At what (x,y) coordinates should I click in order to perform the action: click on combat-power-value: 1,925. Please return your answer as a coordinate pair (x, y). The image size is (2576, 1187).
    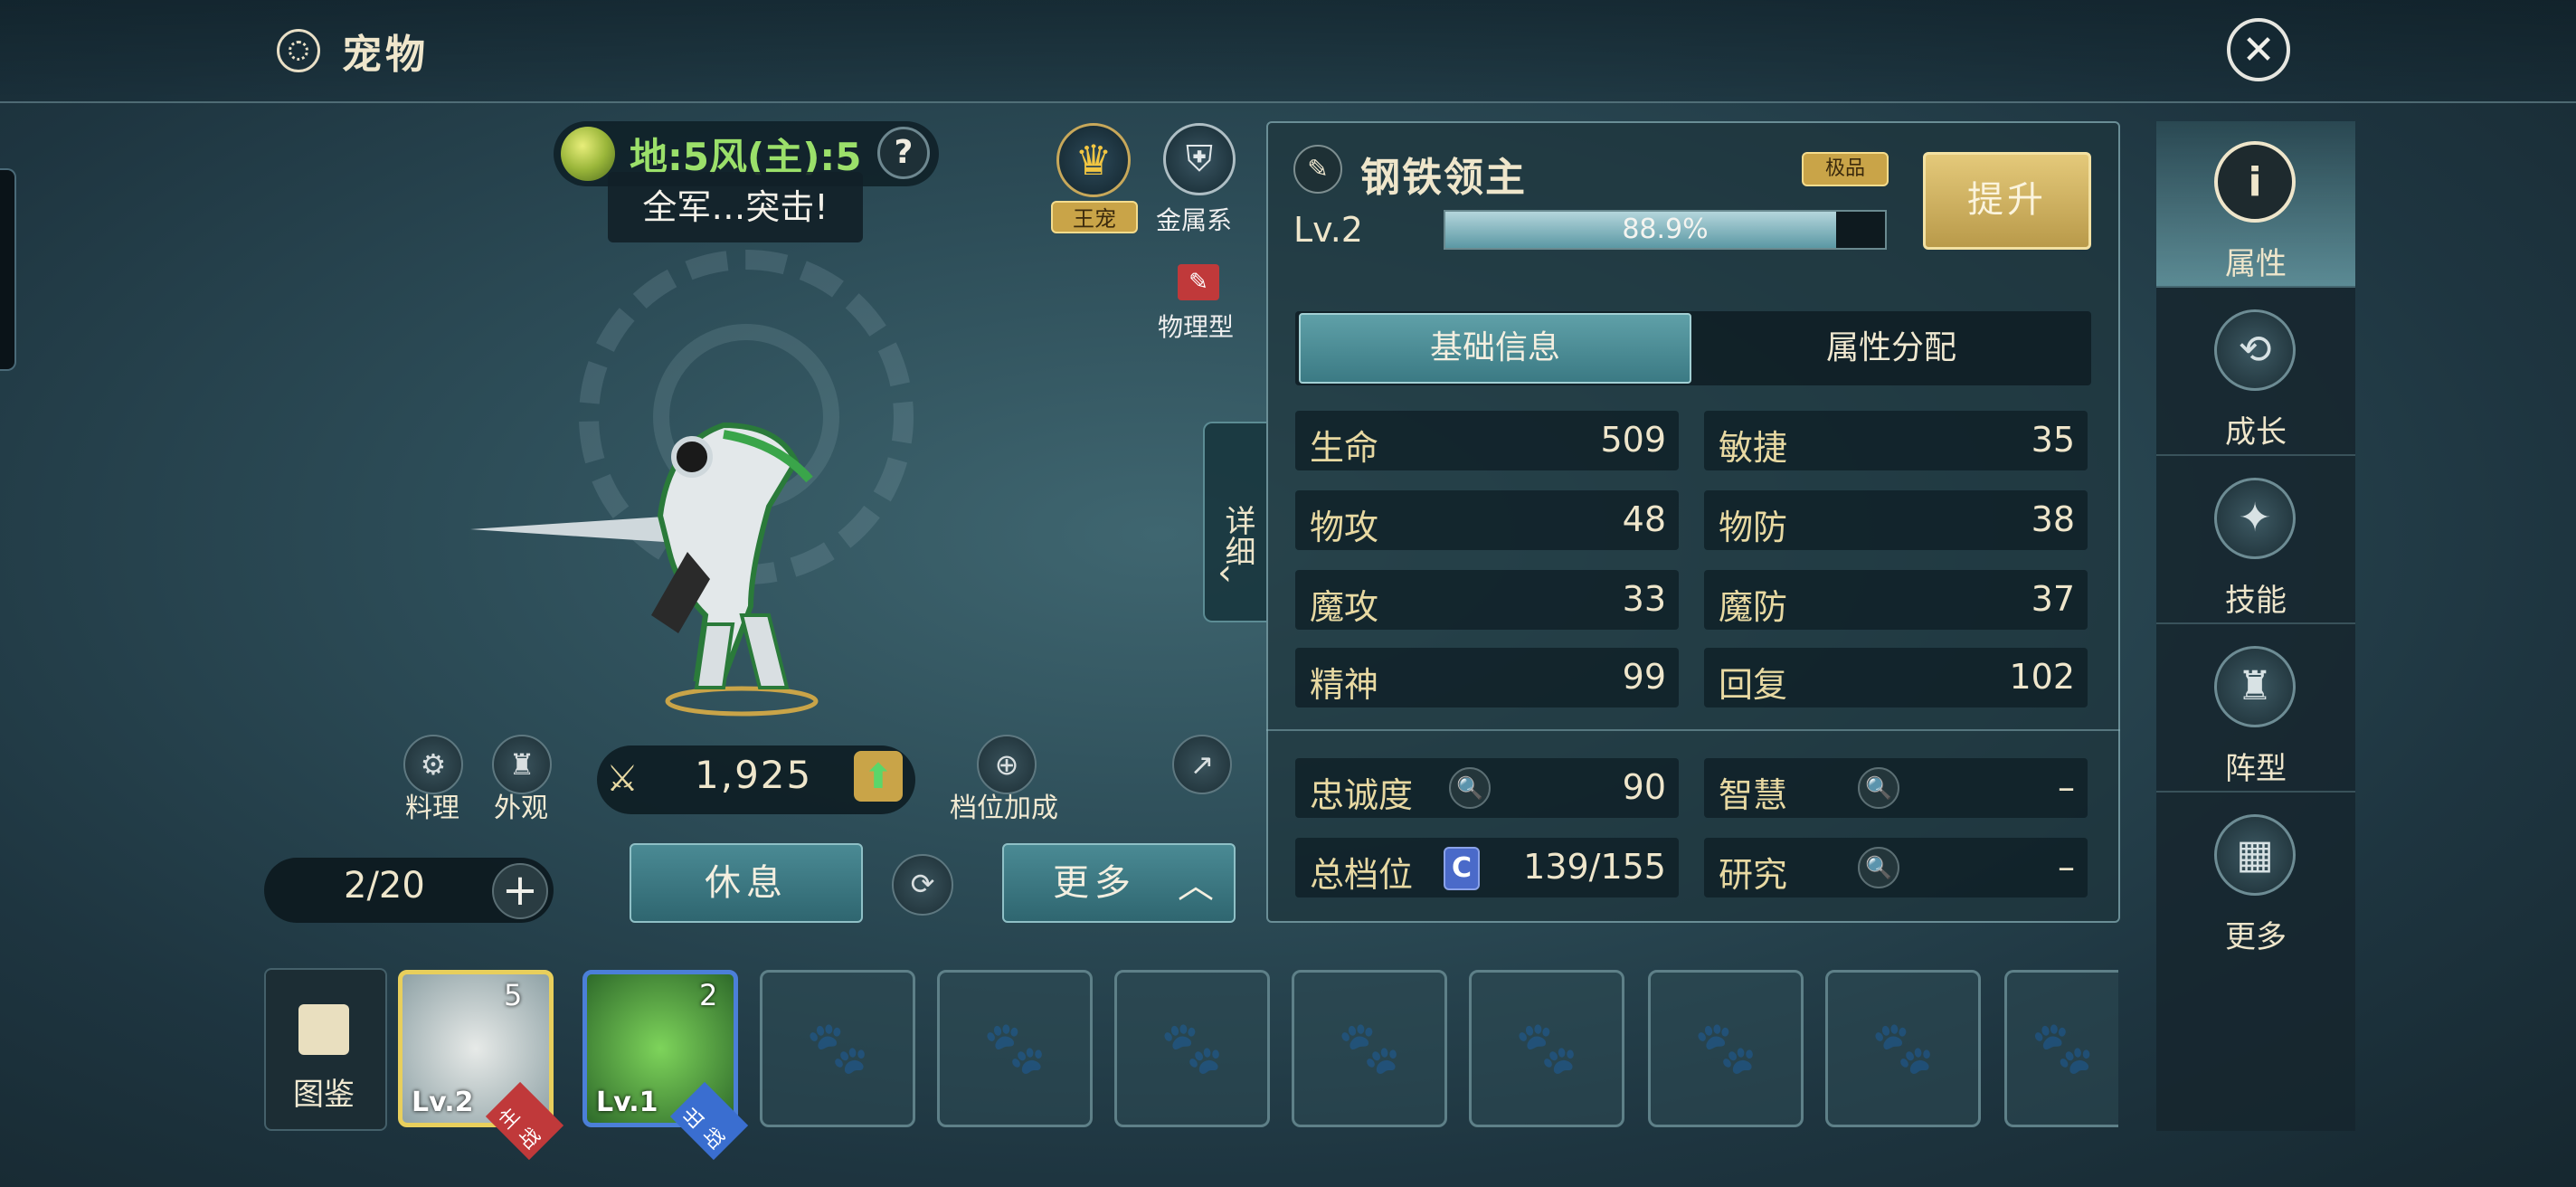
    Looking at the image, I should click on (754, 775).